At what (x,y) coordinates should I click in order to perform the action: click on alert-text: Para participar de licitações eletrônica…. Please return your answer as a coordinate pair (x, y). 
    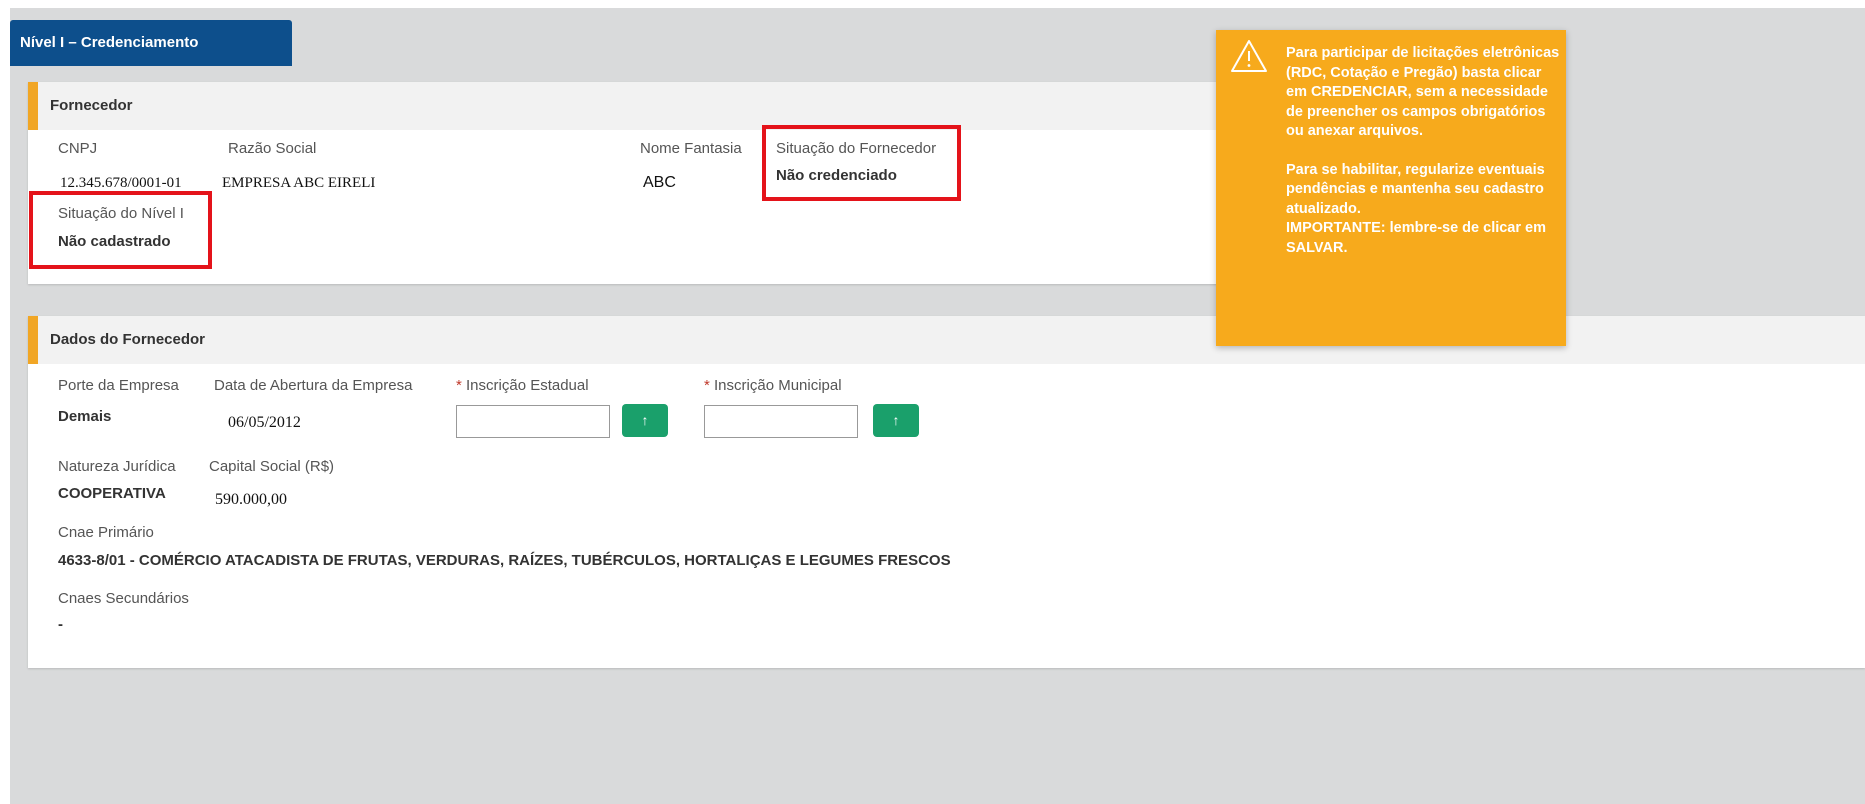
    Looking at the image, I should click on (1426, 151).